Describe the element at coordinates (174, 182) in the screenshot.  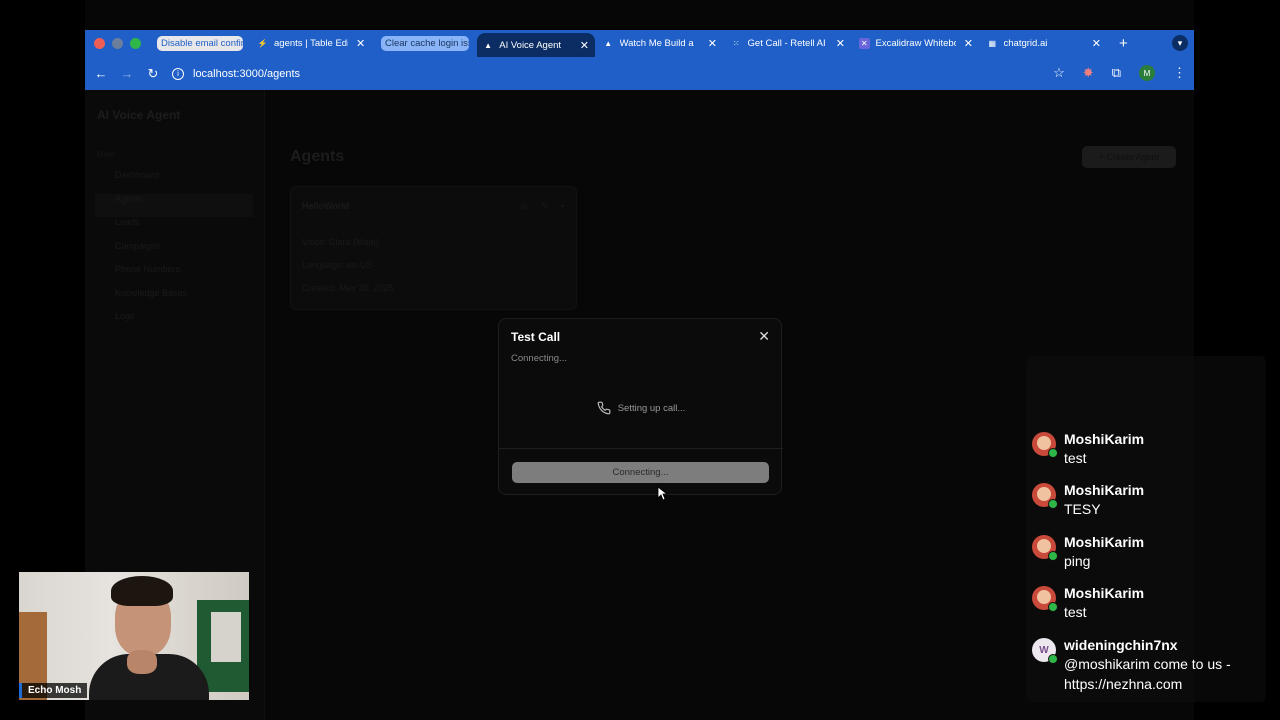
I see `sidebar-item-dashboard: Dashboard` at that location.